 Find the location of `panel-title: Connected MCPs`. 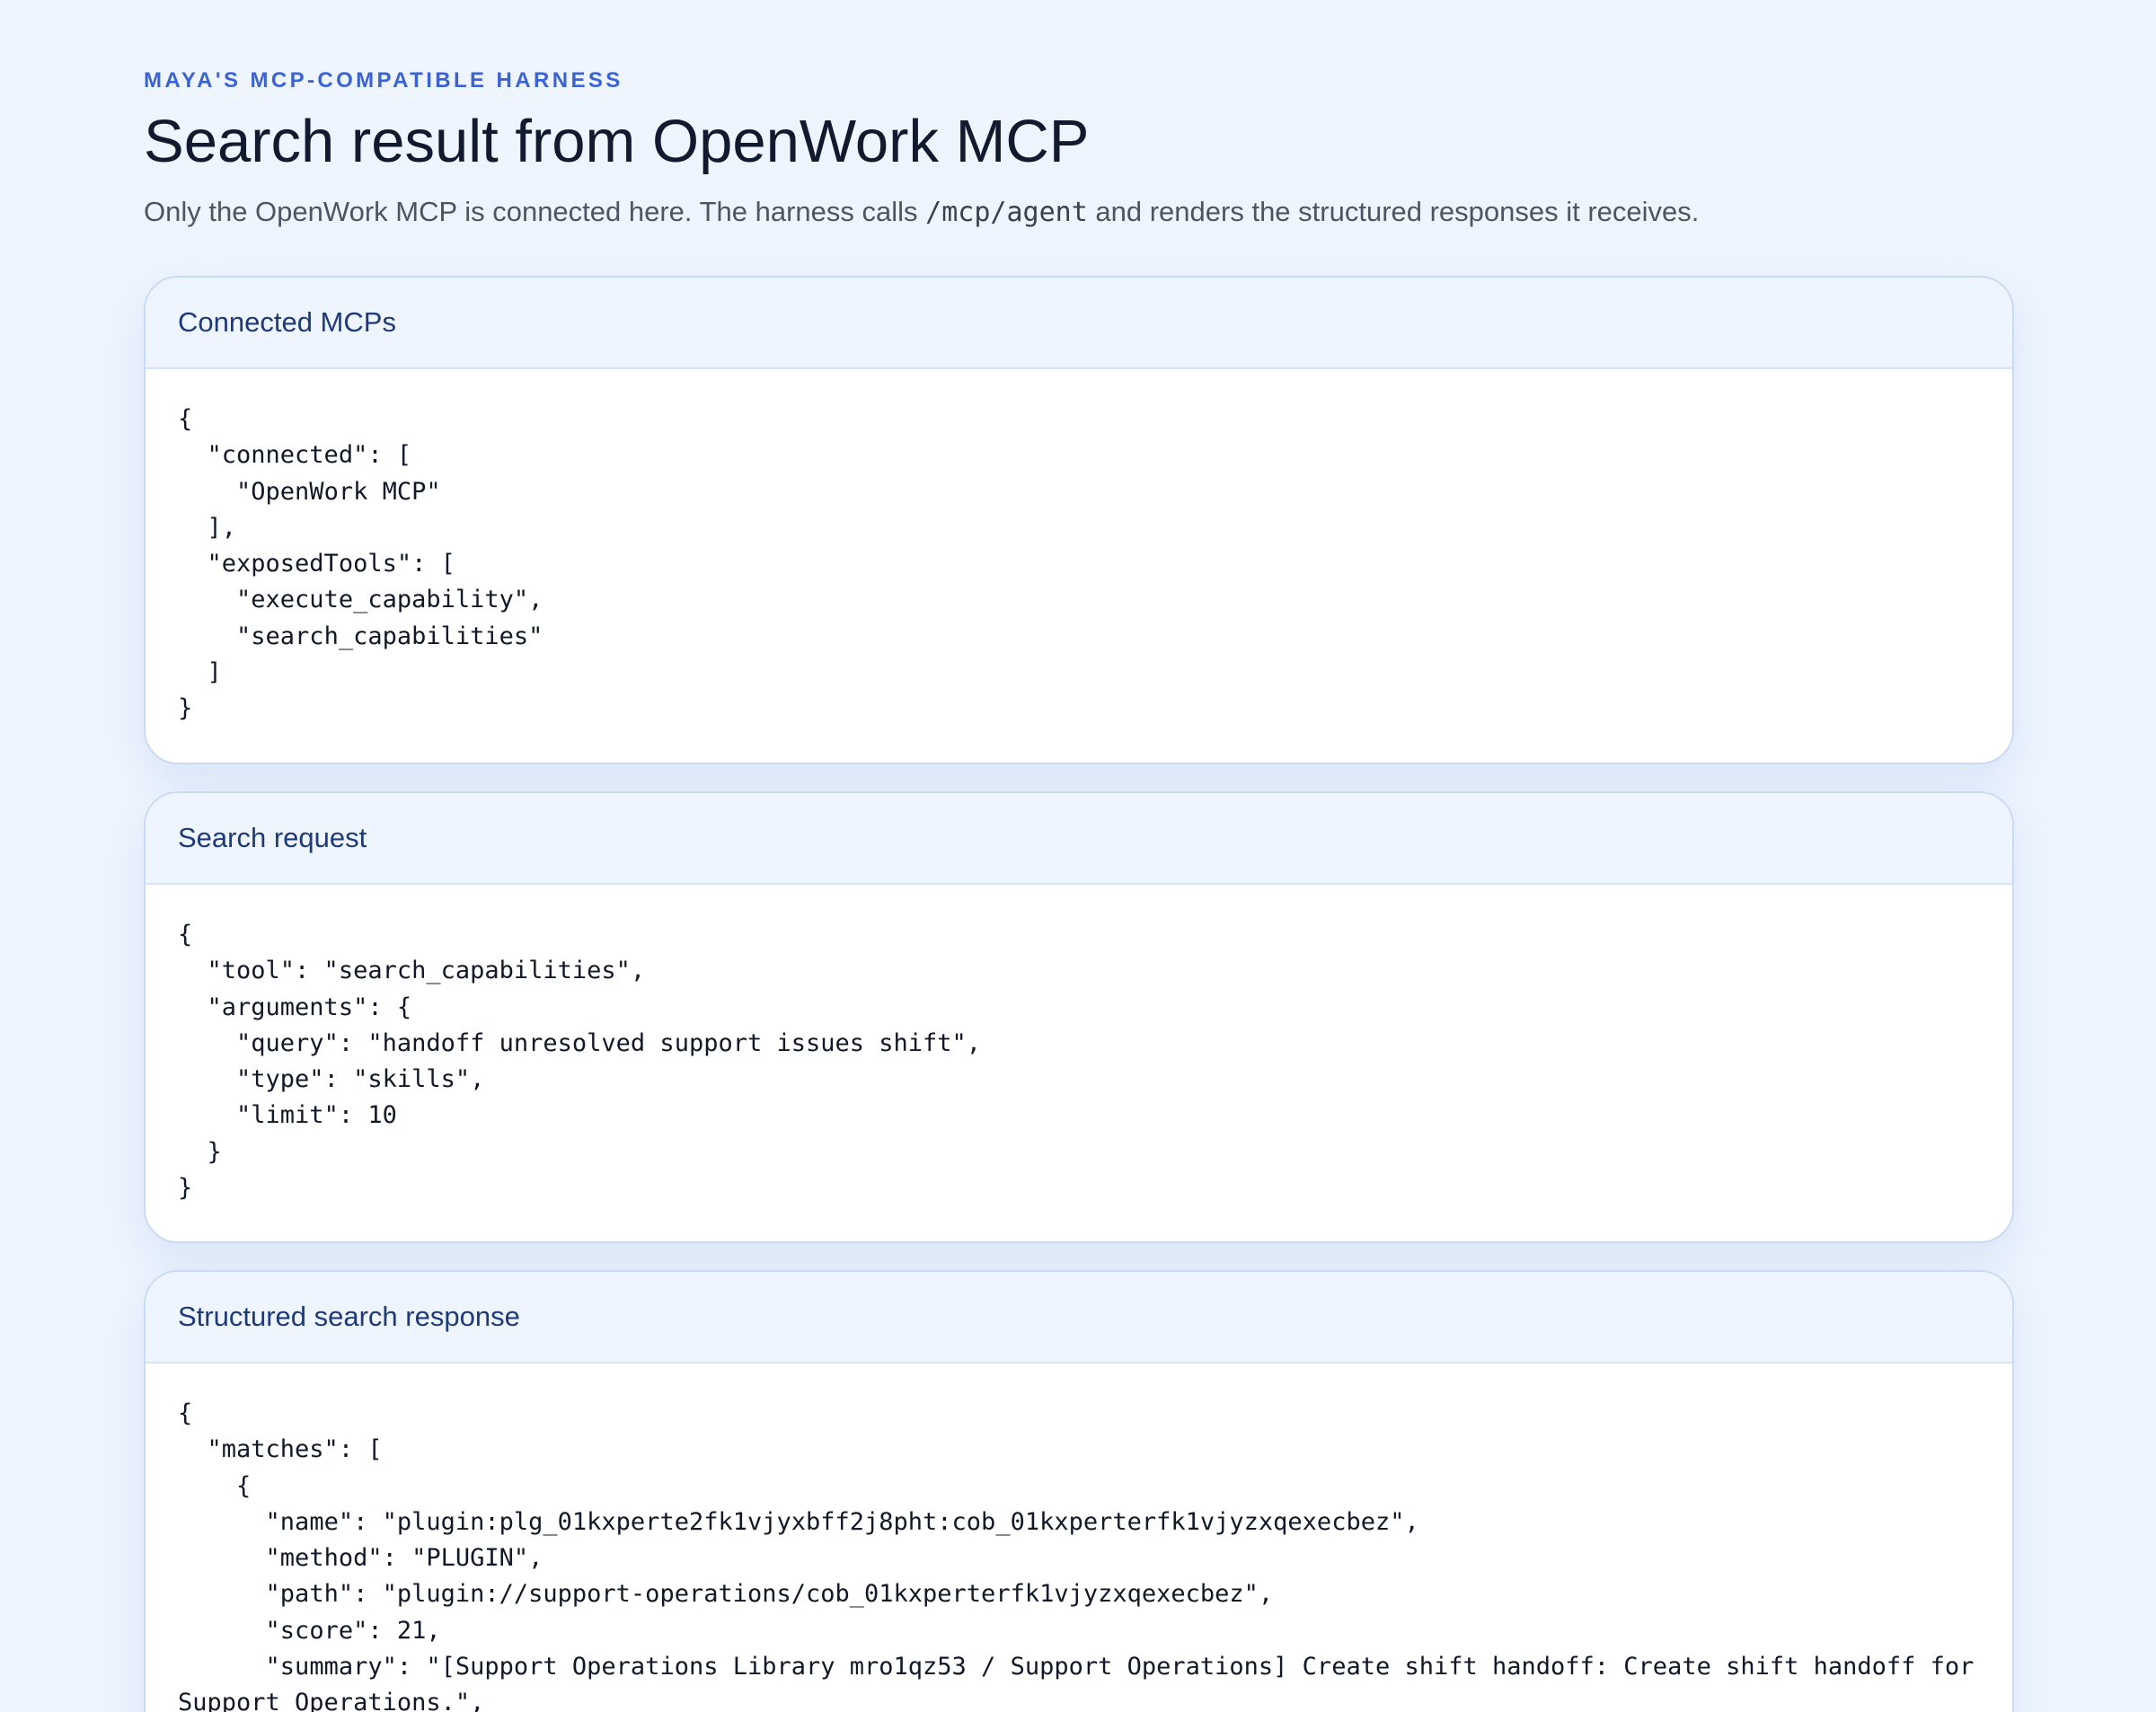

panel-title: Connected MCPs is located at coordinates (1079, 323).